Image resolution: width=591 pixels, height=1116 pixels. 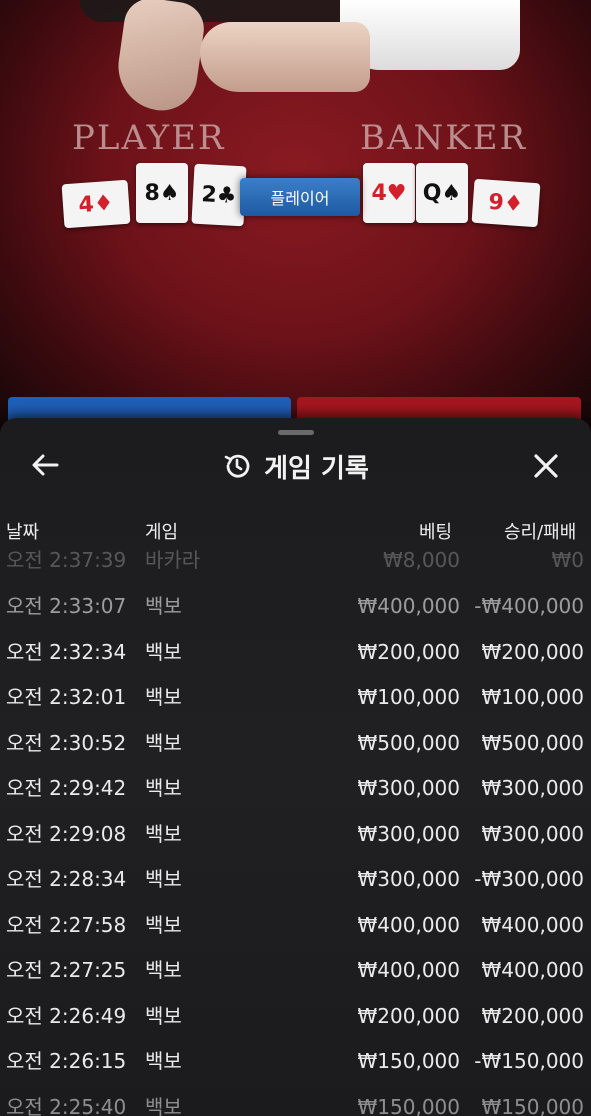 I want to click on column-header-game: 게임, so click(x=161, y=531).